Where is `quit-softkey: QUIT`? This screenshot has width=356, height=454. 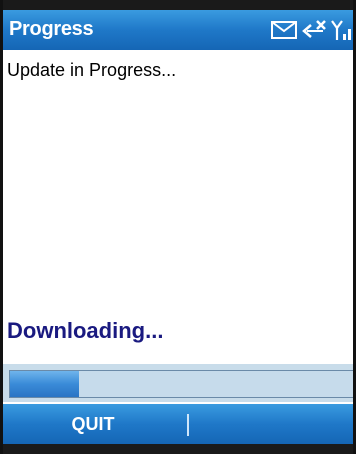
quit-softkey: QUIT is located at coordinates (93, 424).